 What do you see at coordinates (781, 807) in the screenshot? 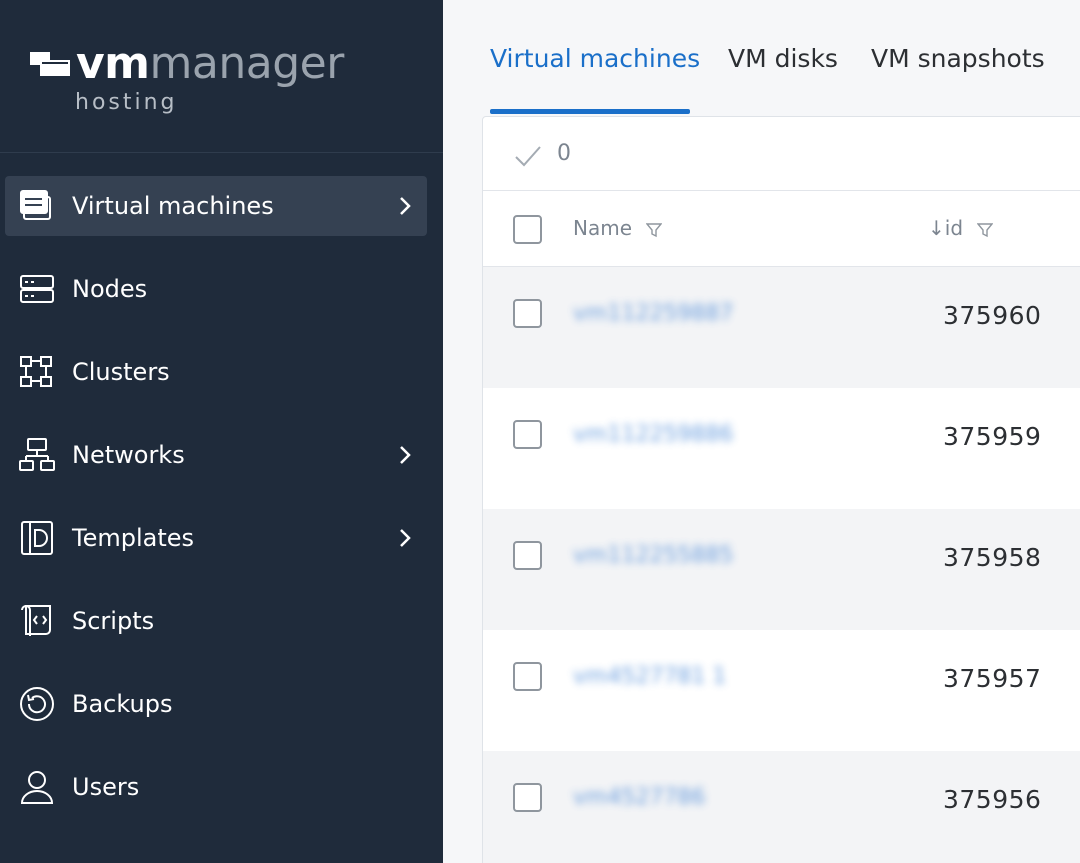
I see `table-row: vm4527786 375956` at bounding box center [781, 807].